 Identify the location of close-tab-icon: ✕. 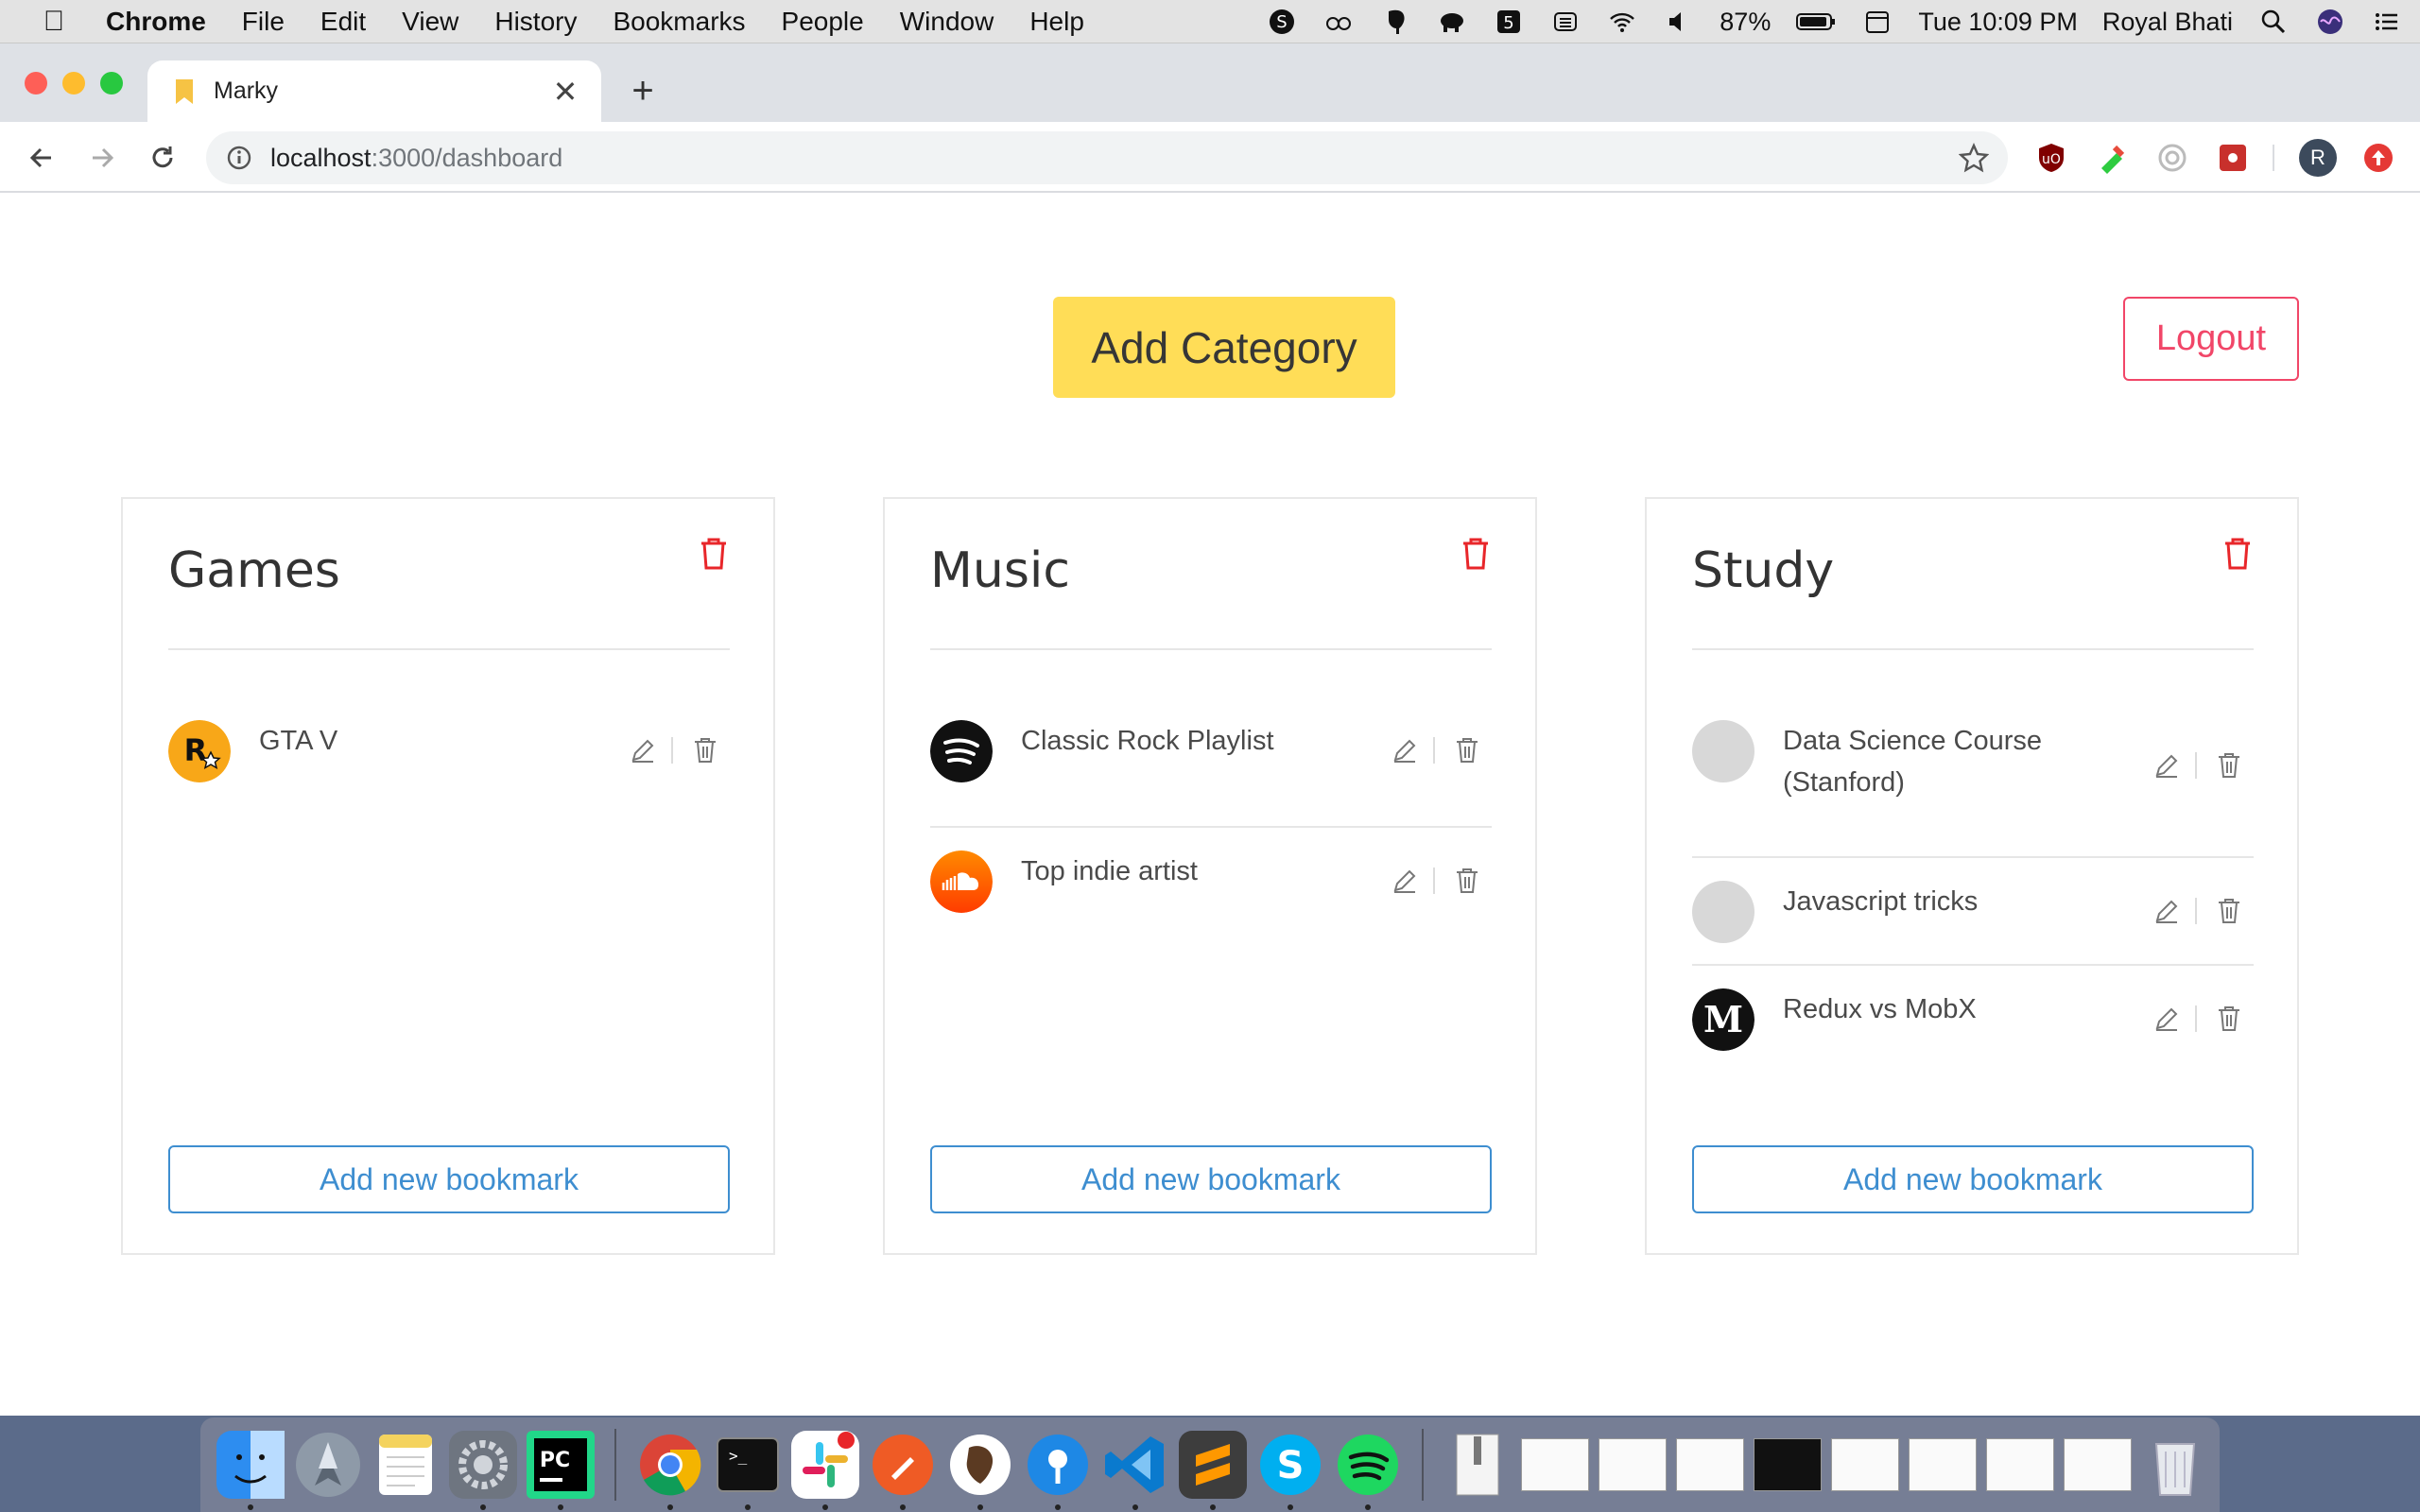
(565, 92).